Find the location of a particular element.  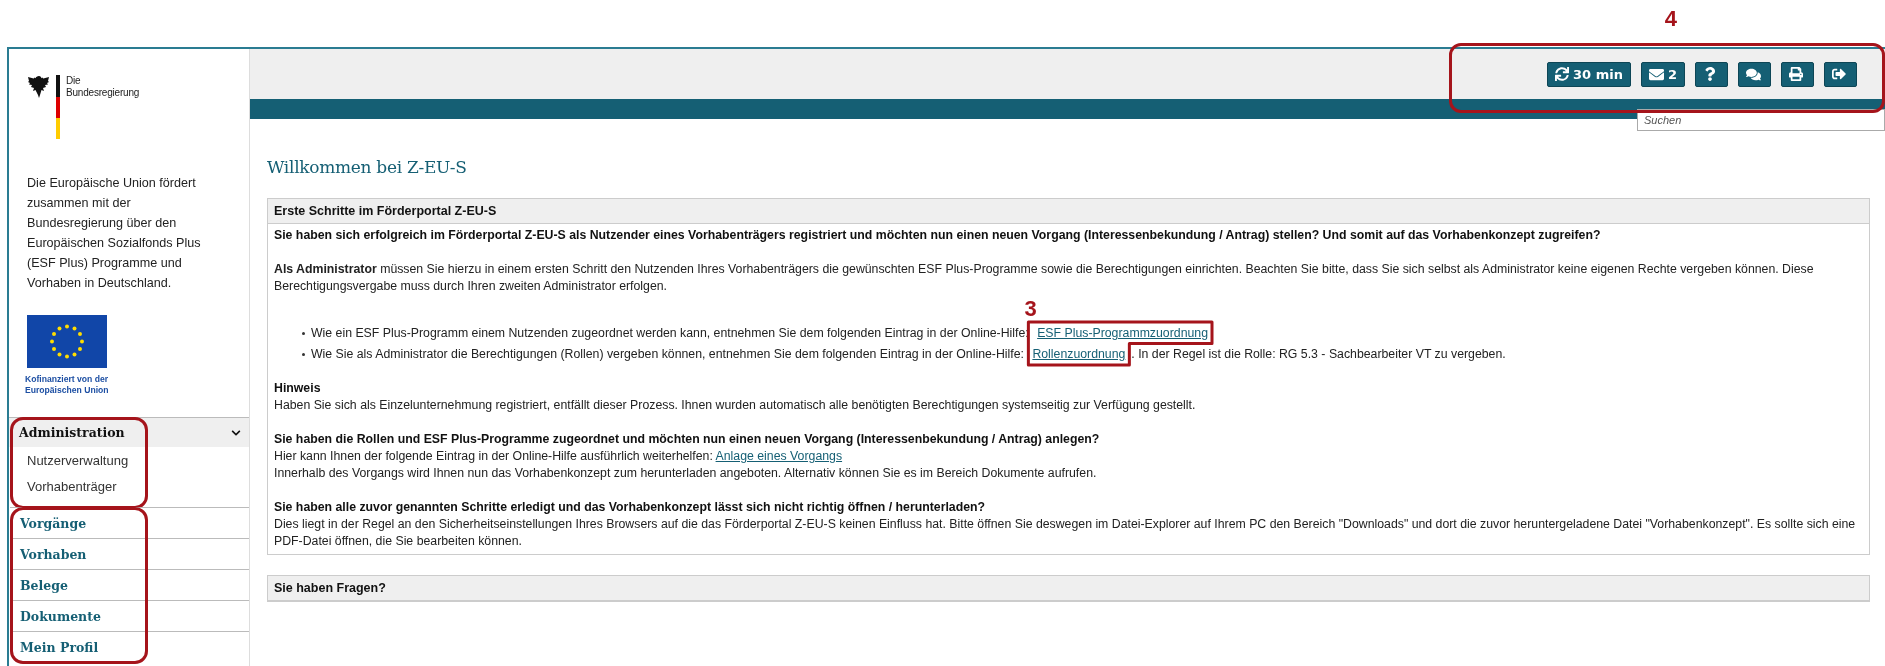

paragraph: Als Administrator müssen Sie hierzu in einem ersten Schritt den Nutzenden Ihres Vorhabenträgers die gewünschten ESF Plus-Programme sowie die Berechtigungen einrichten. Beachten Sie bitte, dass Sie sich selbst als Administrator keine eigenen Rechte vergeben können. Diese Berechtigungsvergabe muss durch Ihren zweiten Administrator erfolgen. is located at coordinates (1044, 278).